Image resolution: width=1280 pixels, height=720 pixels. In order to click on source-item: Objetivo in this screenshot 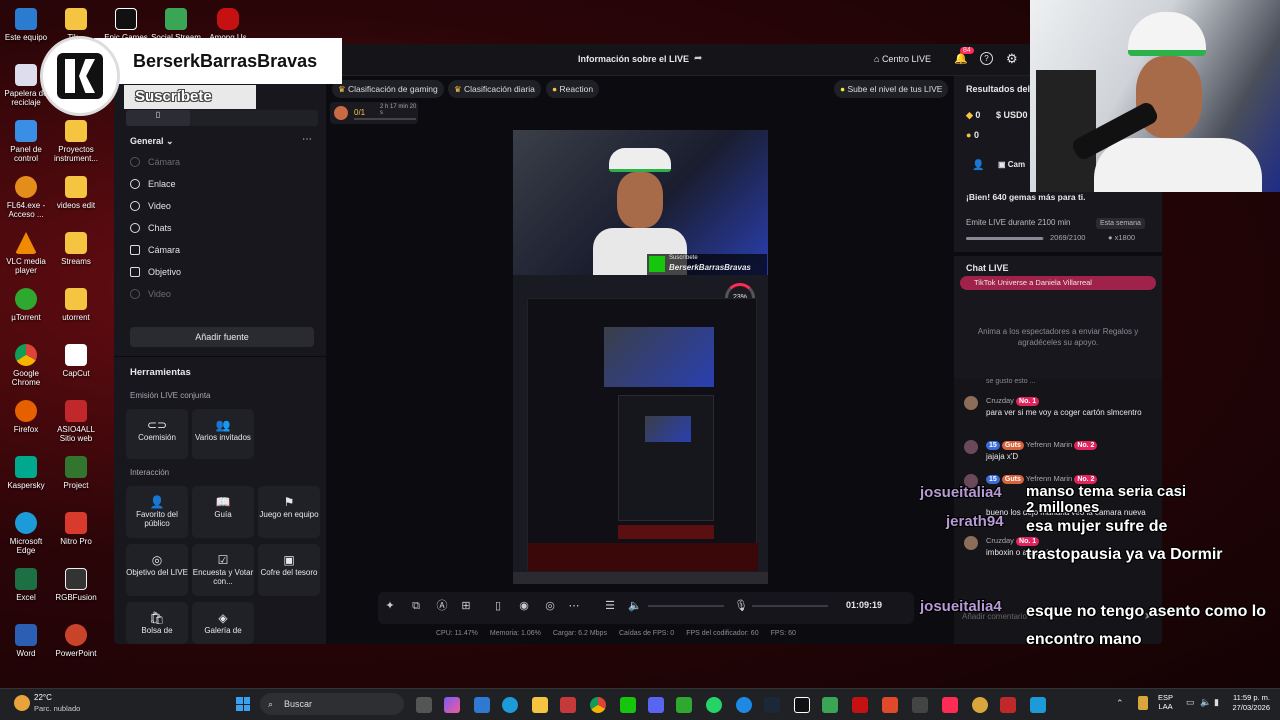, I will do `click(220, 272)`.